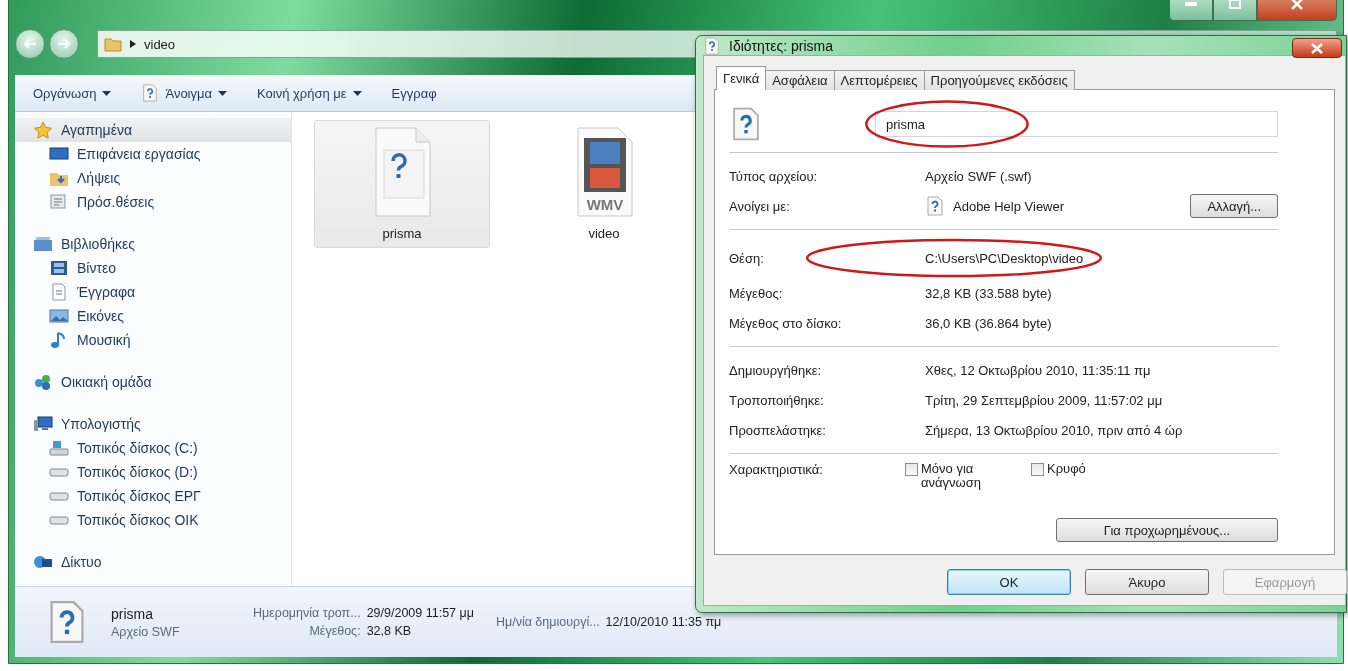  What do you see at coordinates (309, 93) in the screenshot?
I see `toolbar-button: Κοινή χρήση με` at bounding box center [309, 93].